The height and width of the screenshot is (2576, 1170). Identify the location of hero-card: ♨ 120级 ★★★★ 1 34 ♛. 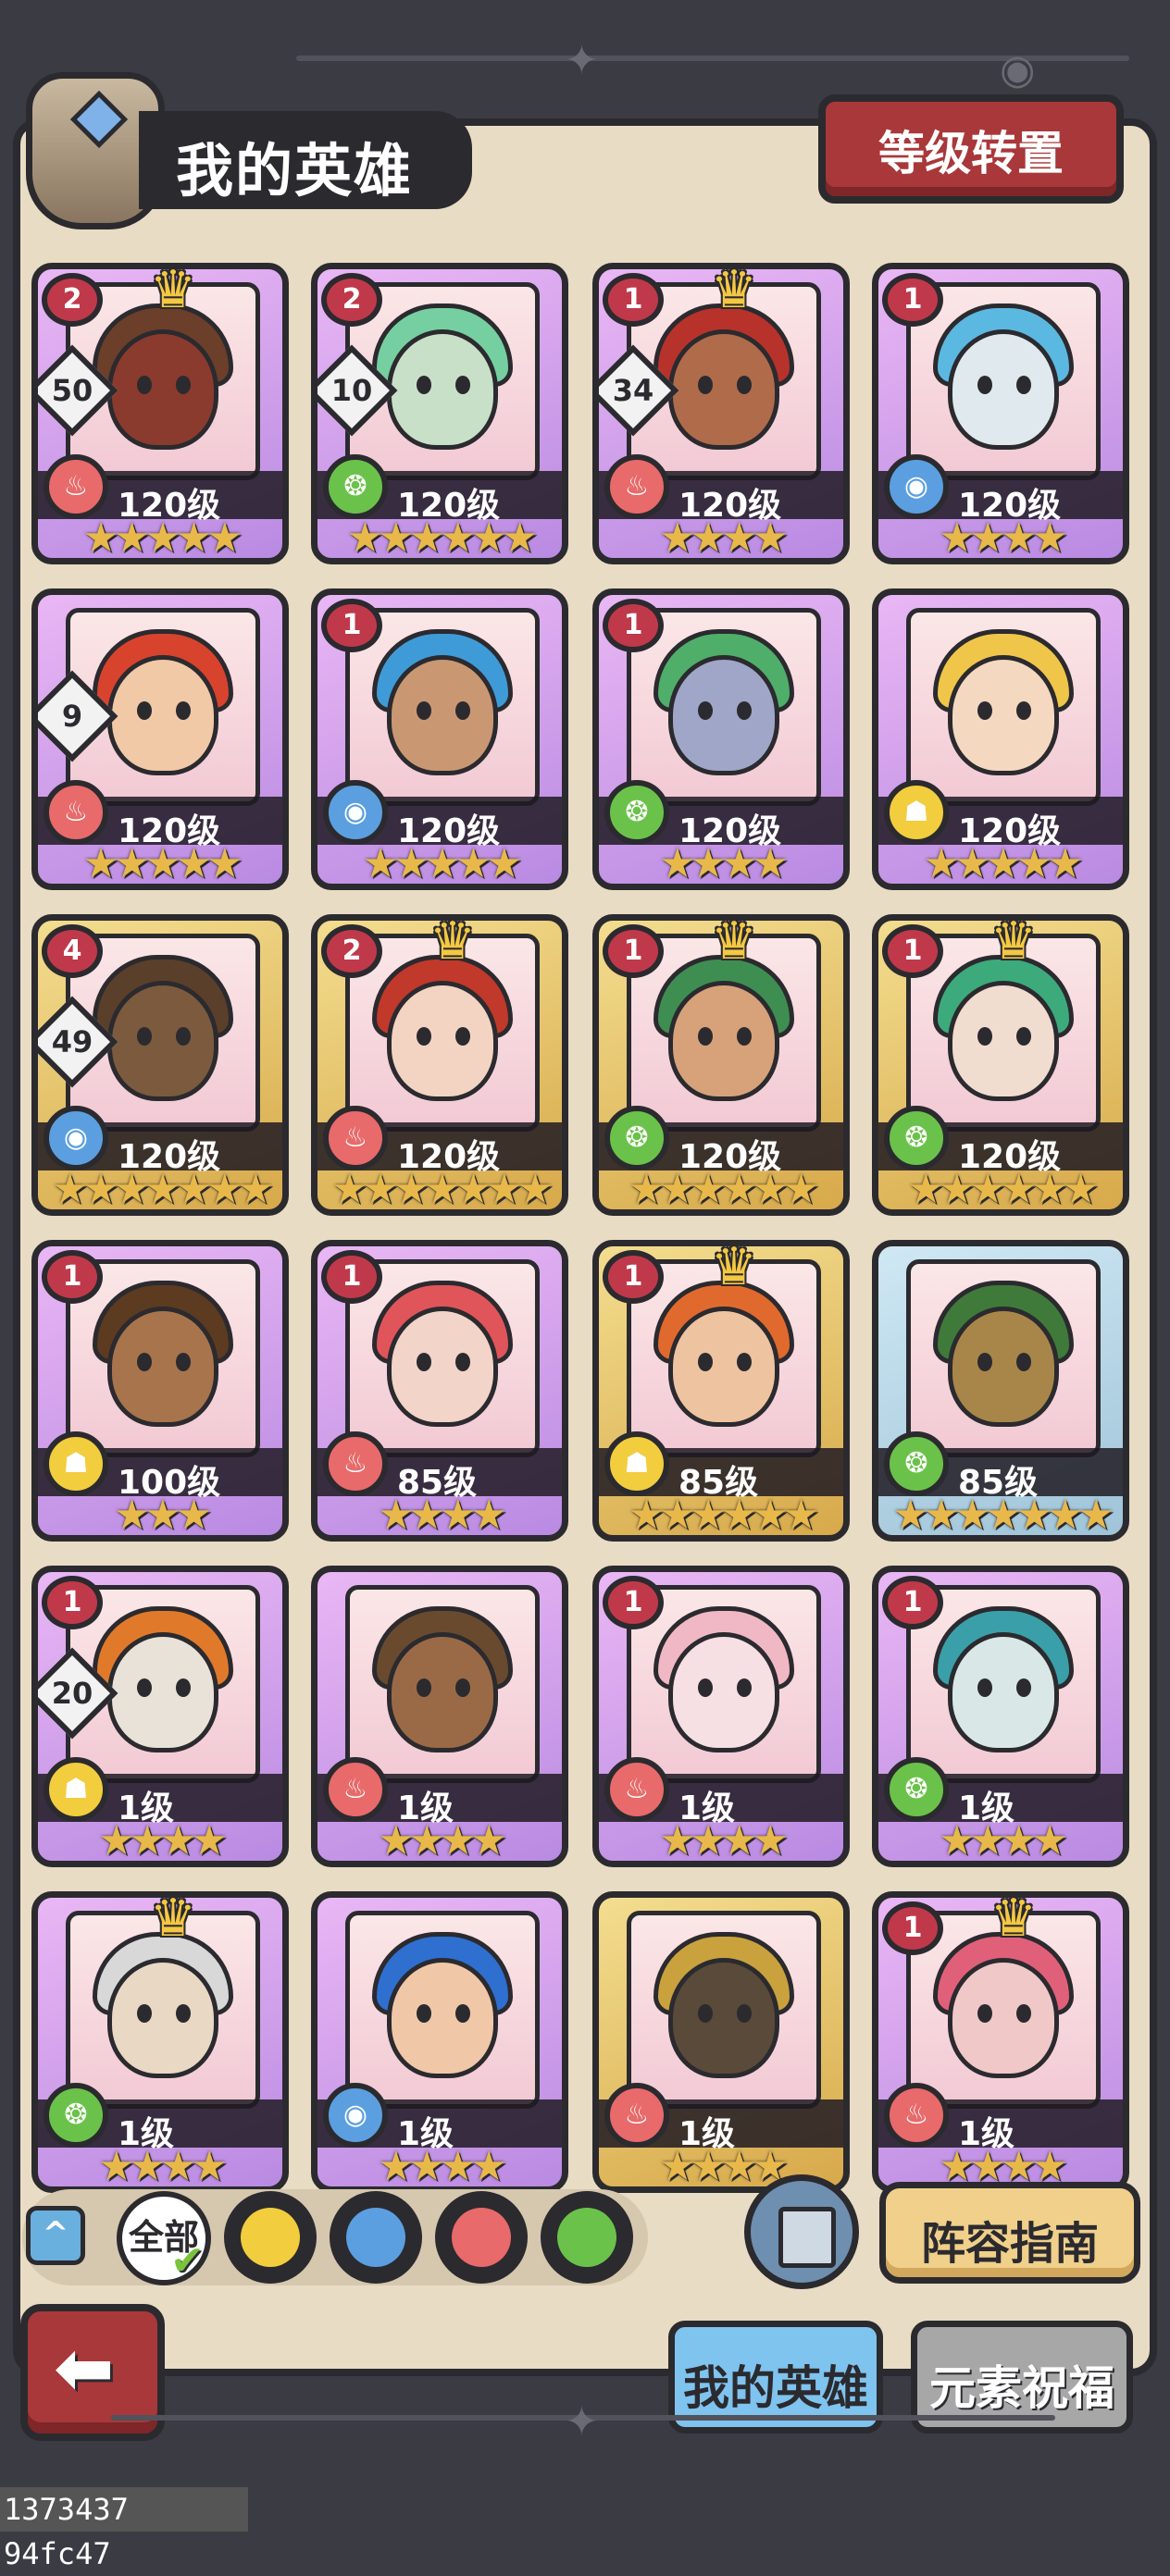
(721, 413).